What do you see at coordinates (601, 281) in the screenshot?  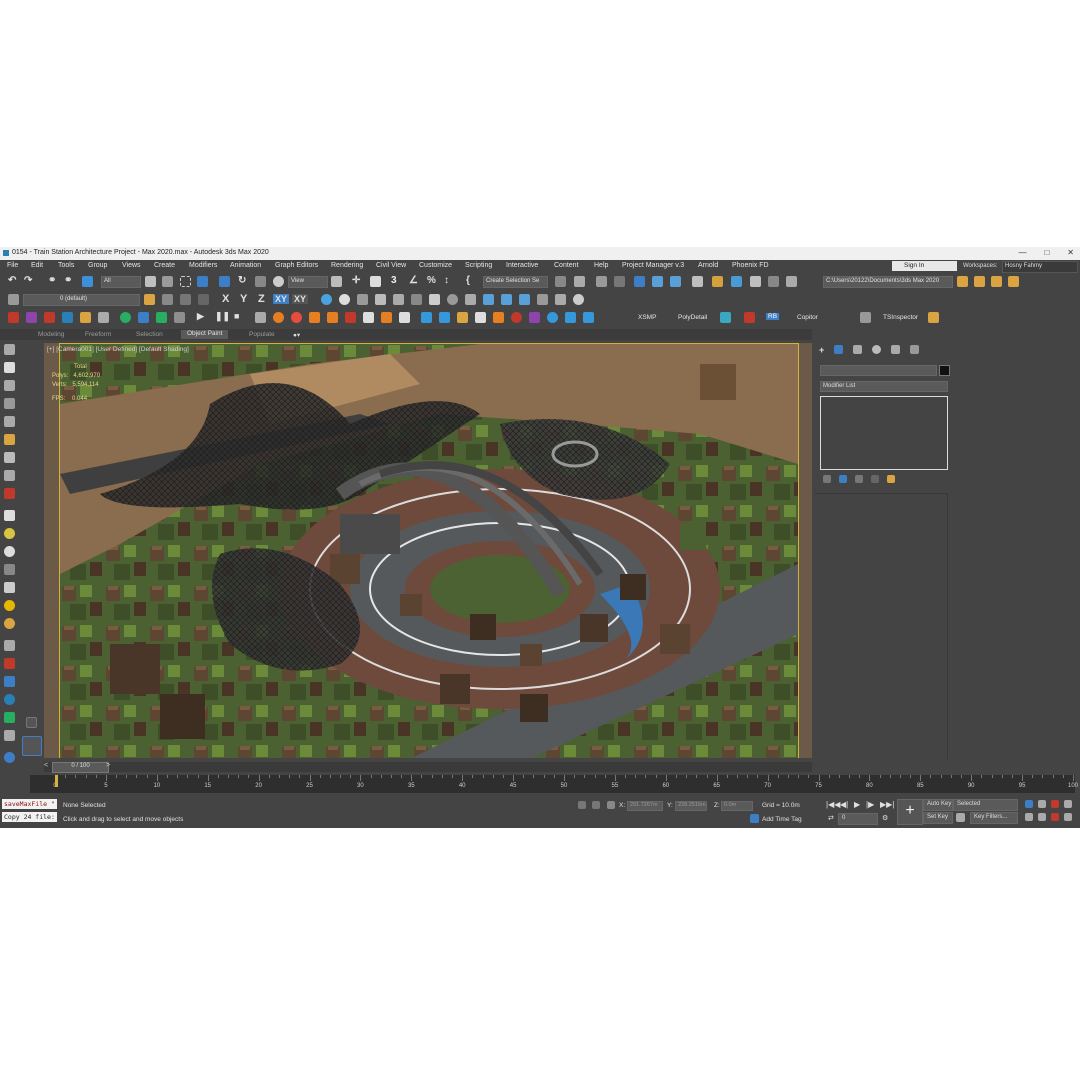 I see `scene-explorer-icon` at bounding box center [601, 281].